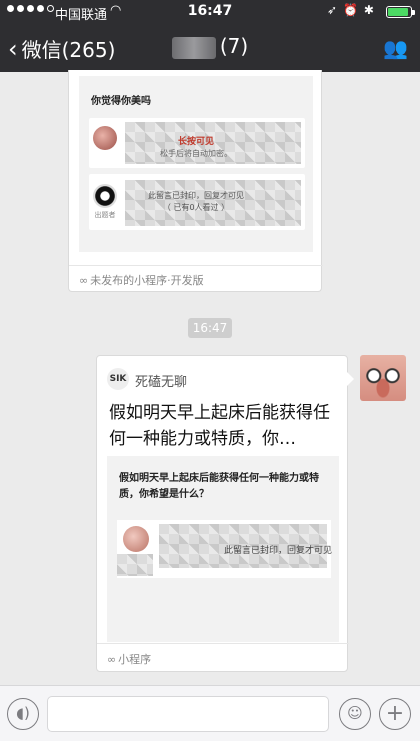 This screenshot has height=741, width=420. I want to click on top-bar: 中国联通 ◠ 16:47 ➶⏰✱ ‹ 微信(265) (7) 👥, so click(210, 36).